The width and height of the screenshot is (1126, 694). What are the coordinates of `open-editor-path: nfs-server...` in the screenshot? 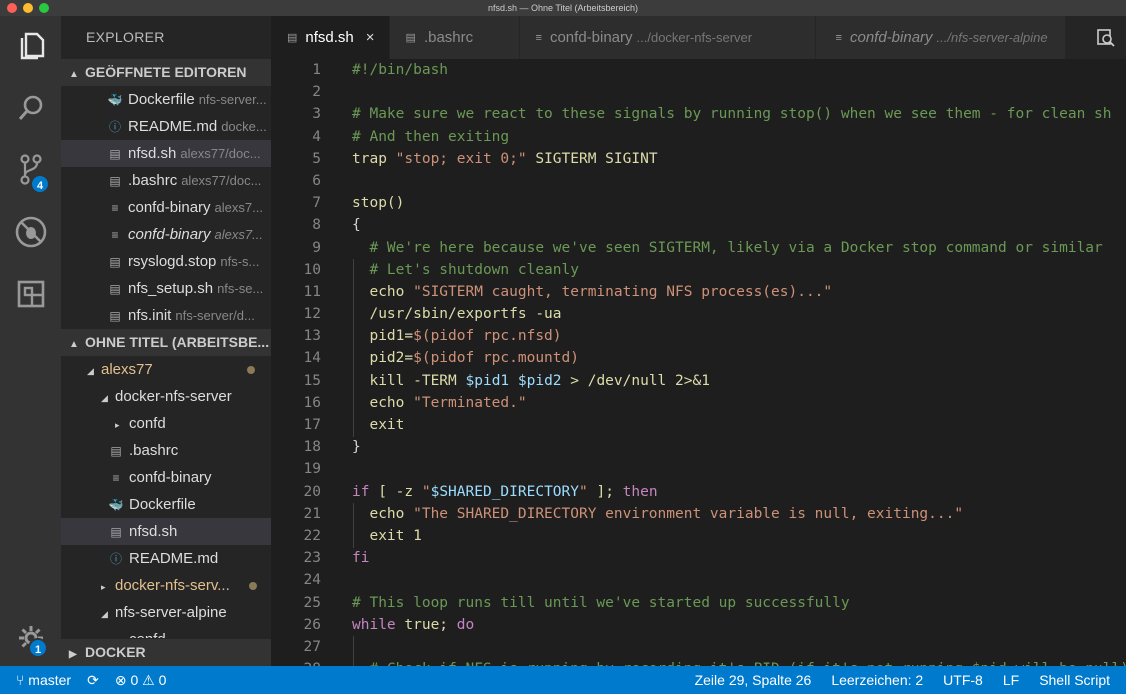 It's located at (232, 99).